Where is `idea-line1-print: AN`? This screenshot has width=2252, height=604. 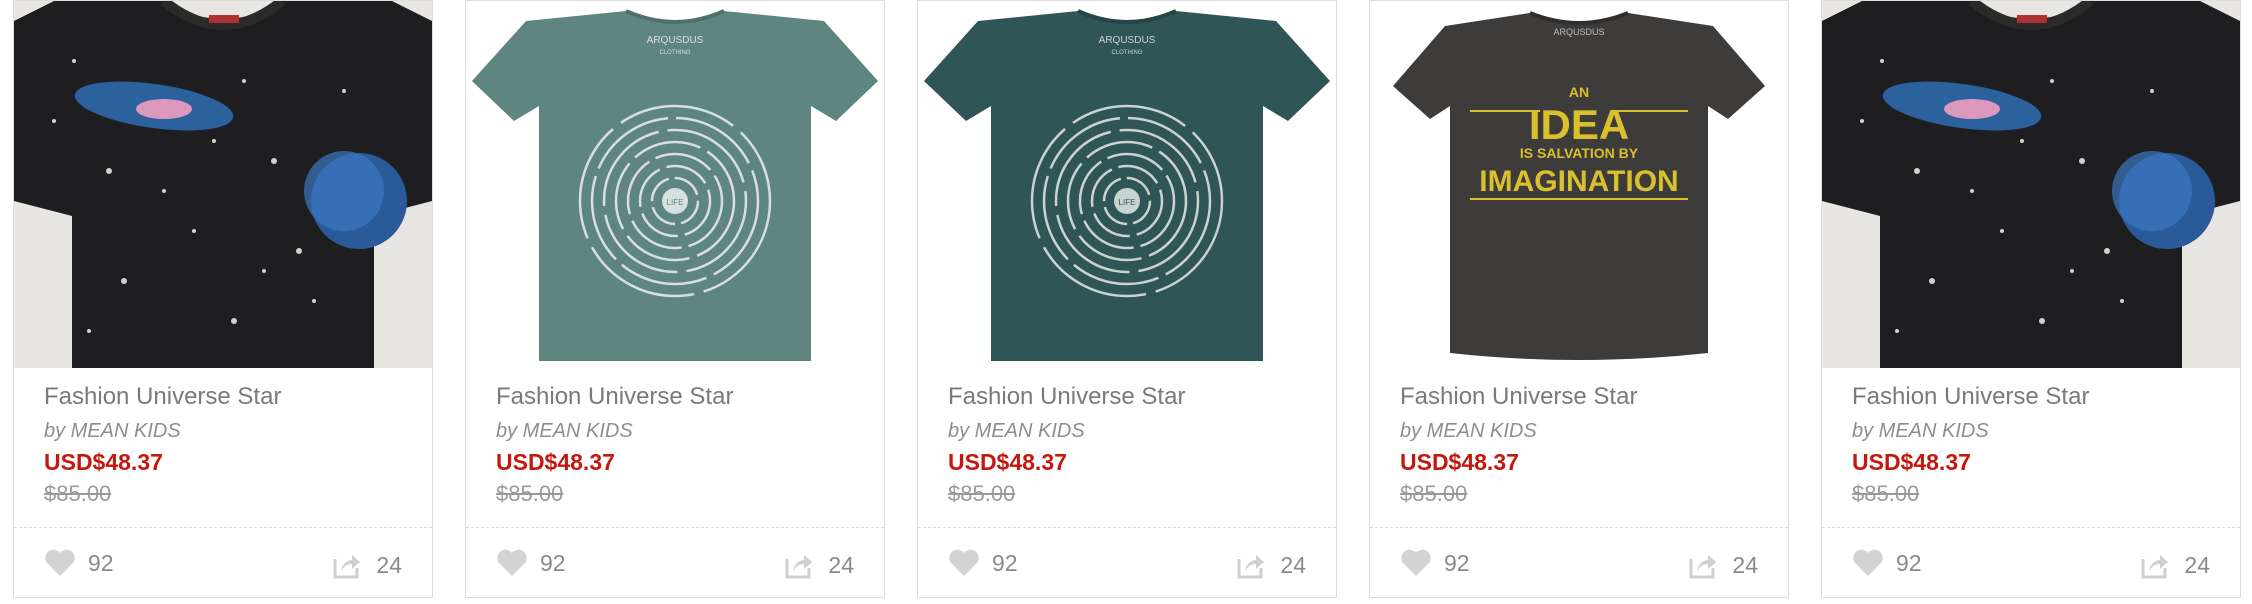
idea-line1-print: AN is located at coordinates (1579, 92).